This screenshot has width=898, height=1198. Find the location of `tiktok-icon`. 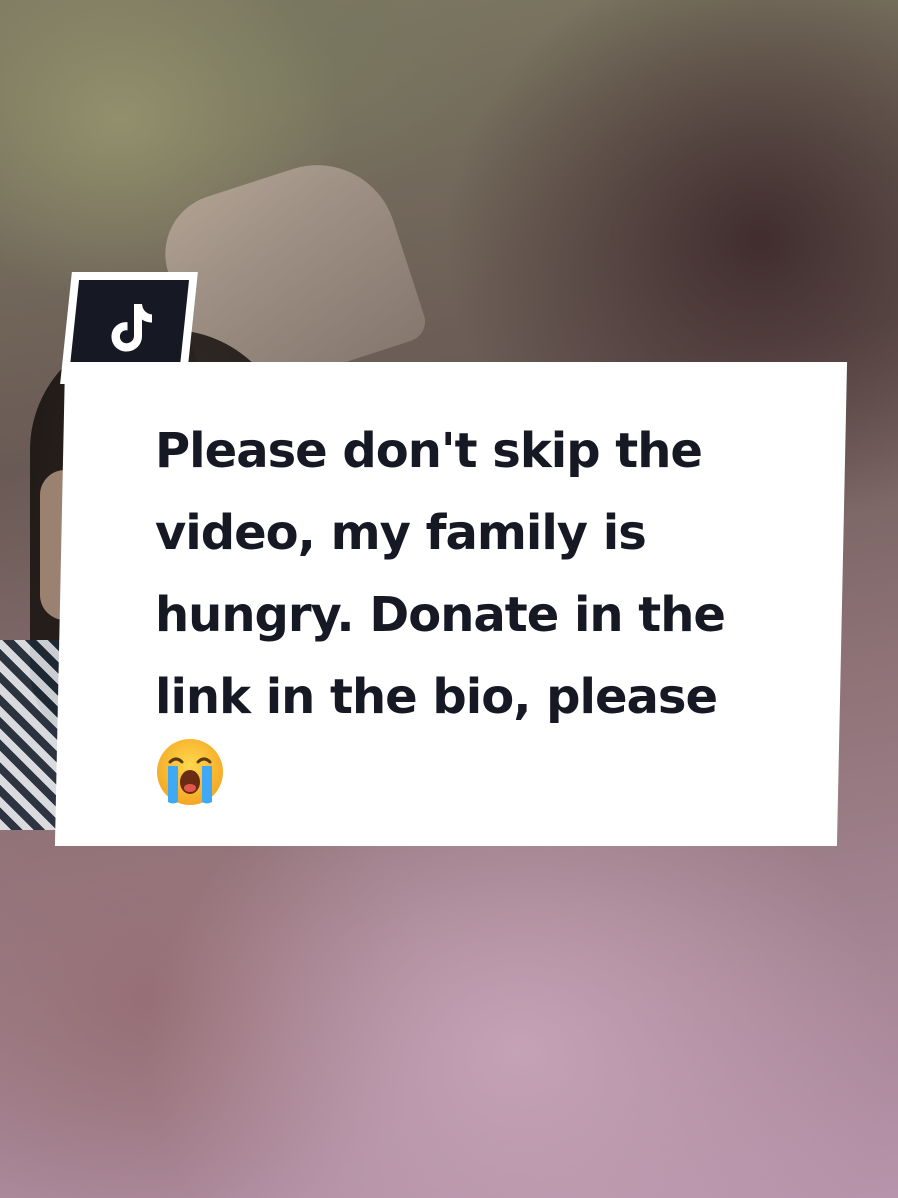

tiktok-icon is located at coordinates (131, 328).